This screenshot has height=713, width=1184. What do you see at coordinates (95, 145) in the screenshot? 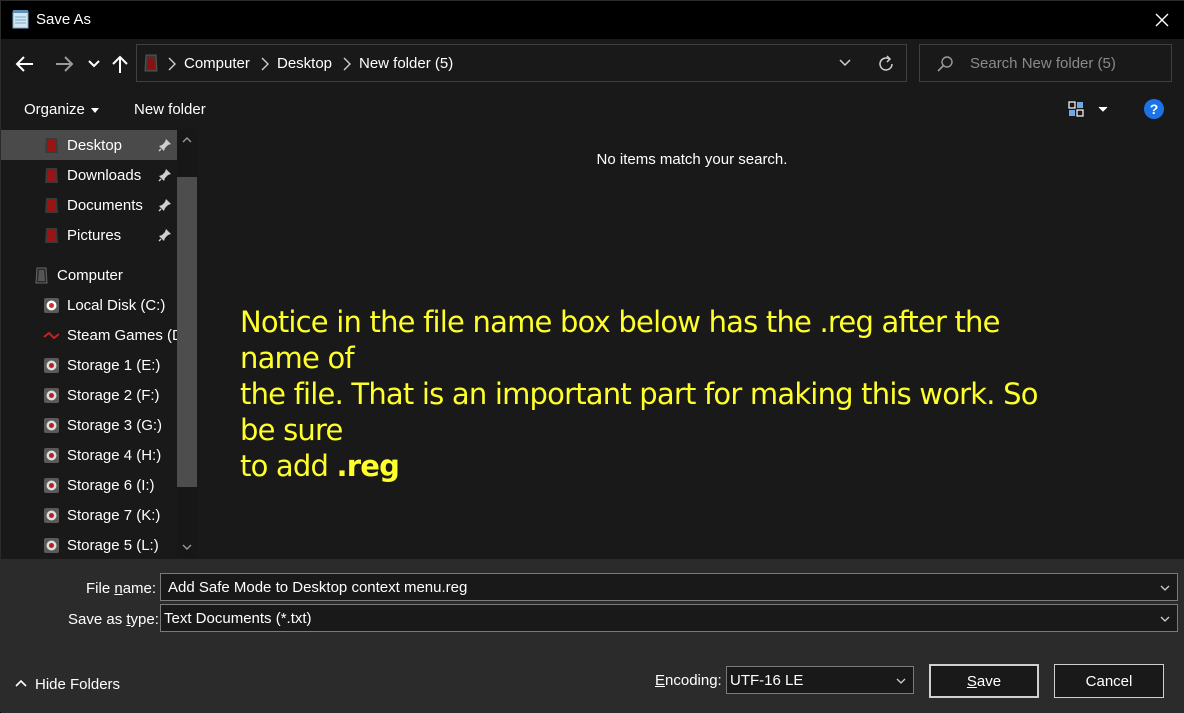
I see `sidebar-item-label: Desktop` at bounding box center [95, 145].